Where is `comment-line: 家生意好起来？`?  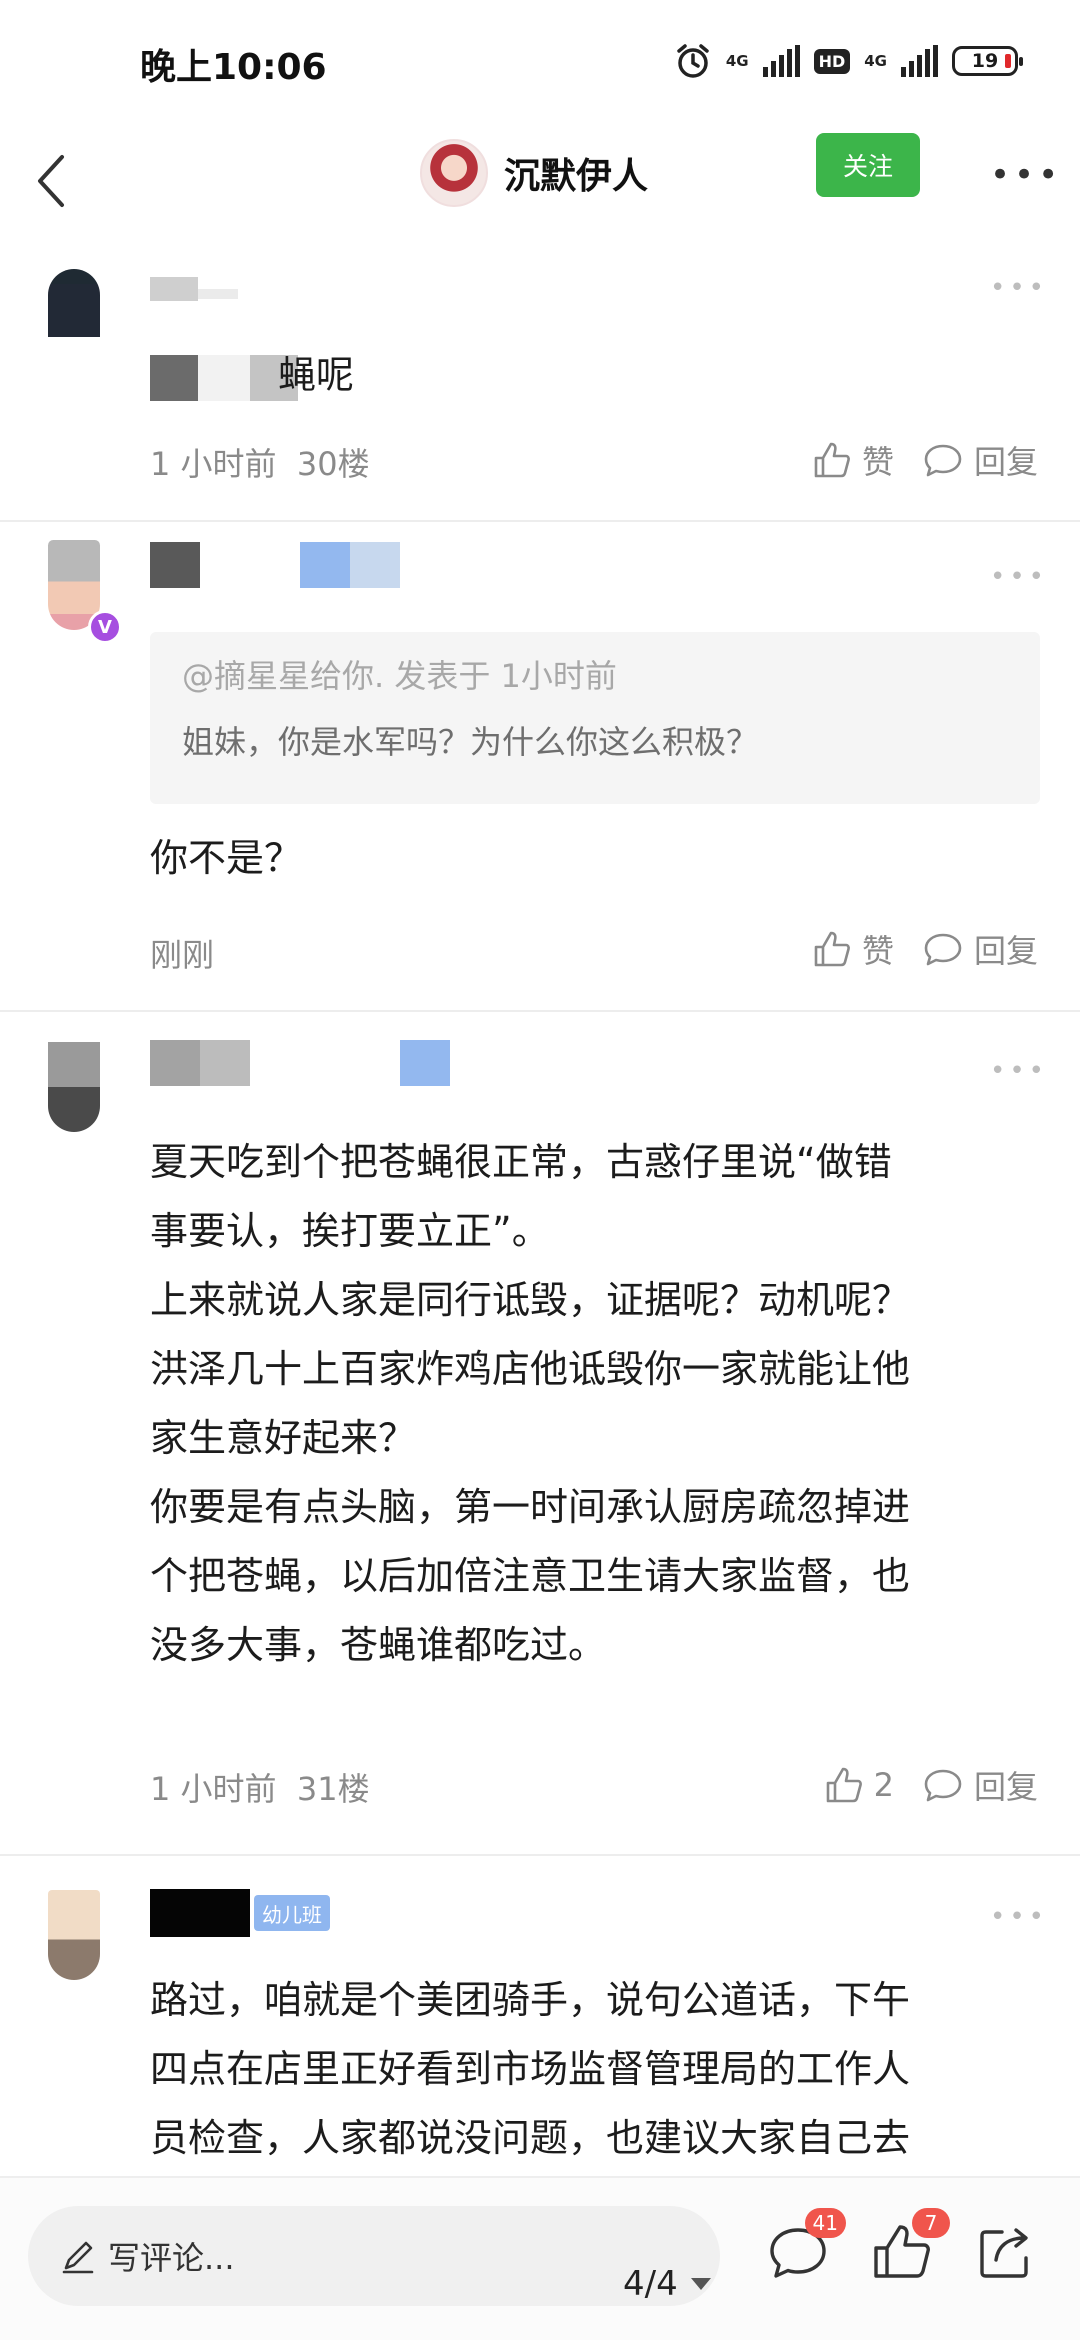
comment-line: 家生意好起来？ is located at coordinates (283, 1438).